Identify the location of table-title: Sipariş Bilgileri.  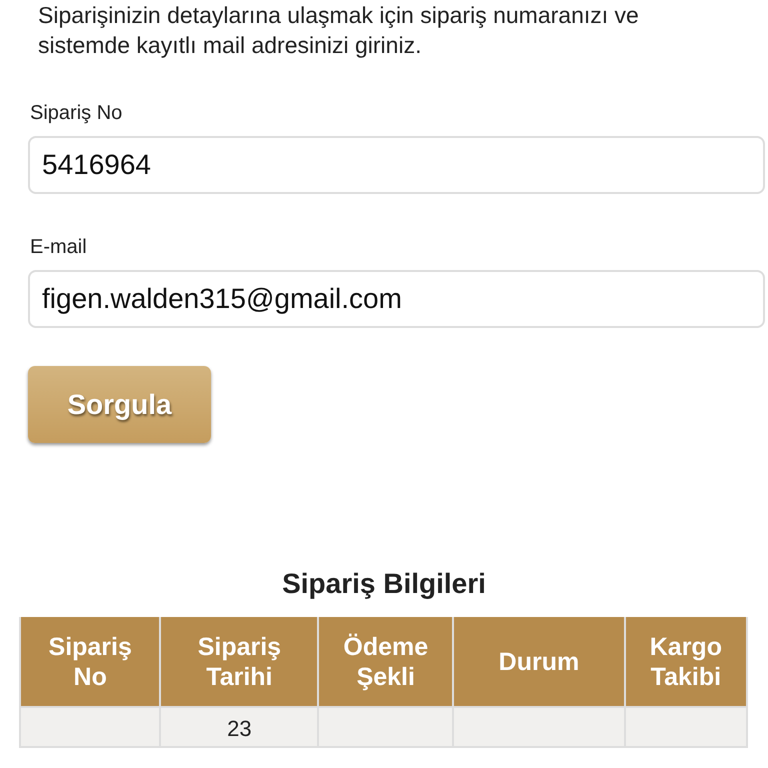
(384, 584).